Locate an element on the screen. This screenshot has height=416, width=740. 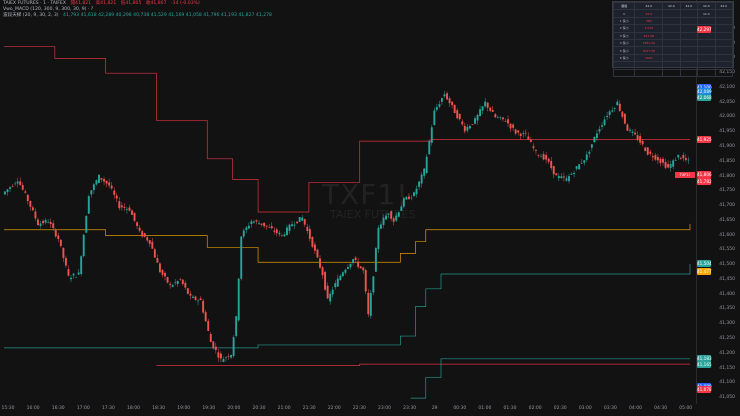
table-row: 3 保小 441.98 is located at coordinates (672, 35).